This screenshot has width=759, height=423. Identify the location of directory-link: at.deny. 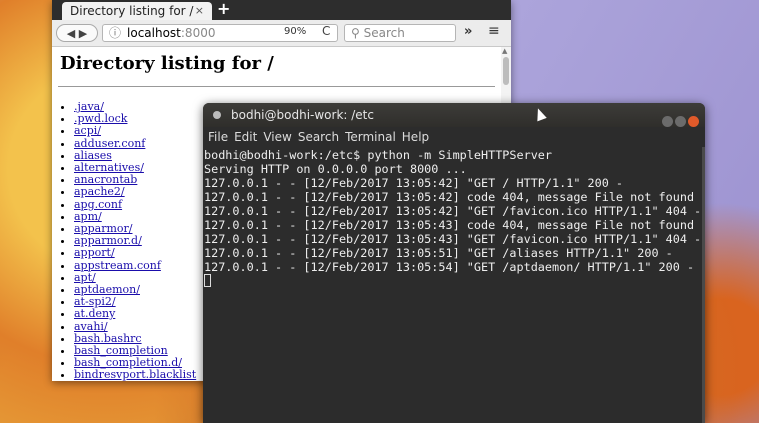
(94, 313).